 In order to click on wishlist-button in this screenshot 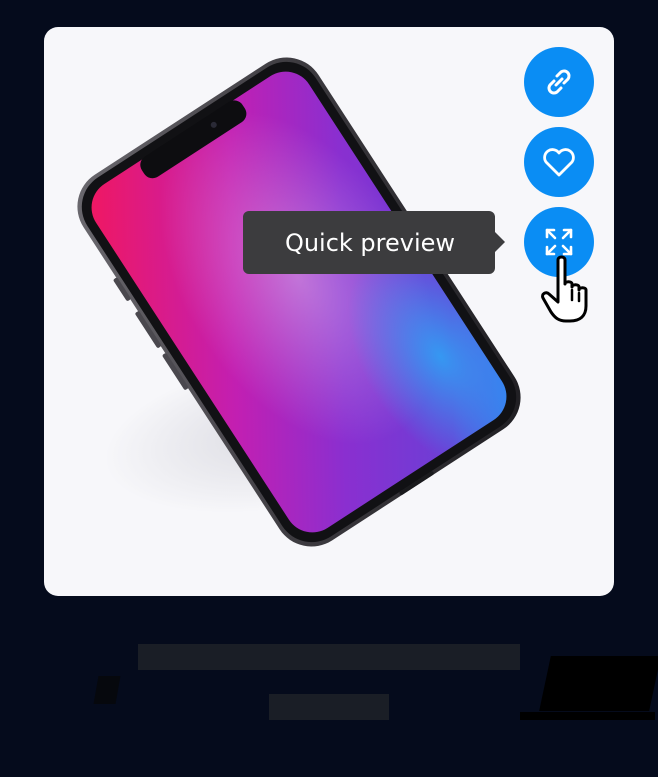, I will do `click(559, 162)`.